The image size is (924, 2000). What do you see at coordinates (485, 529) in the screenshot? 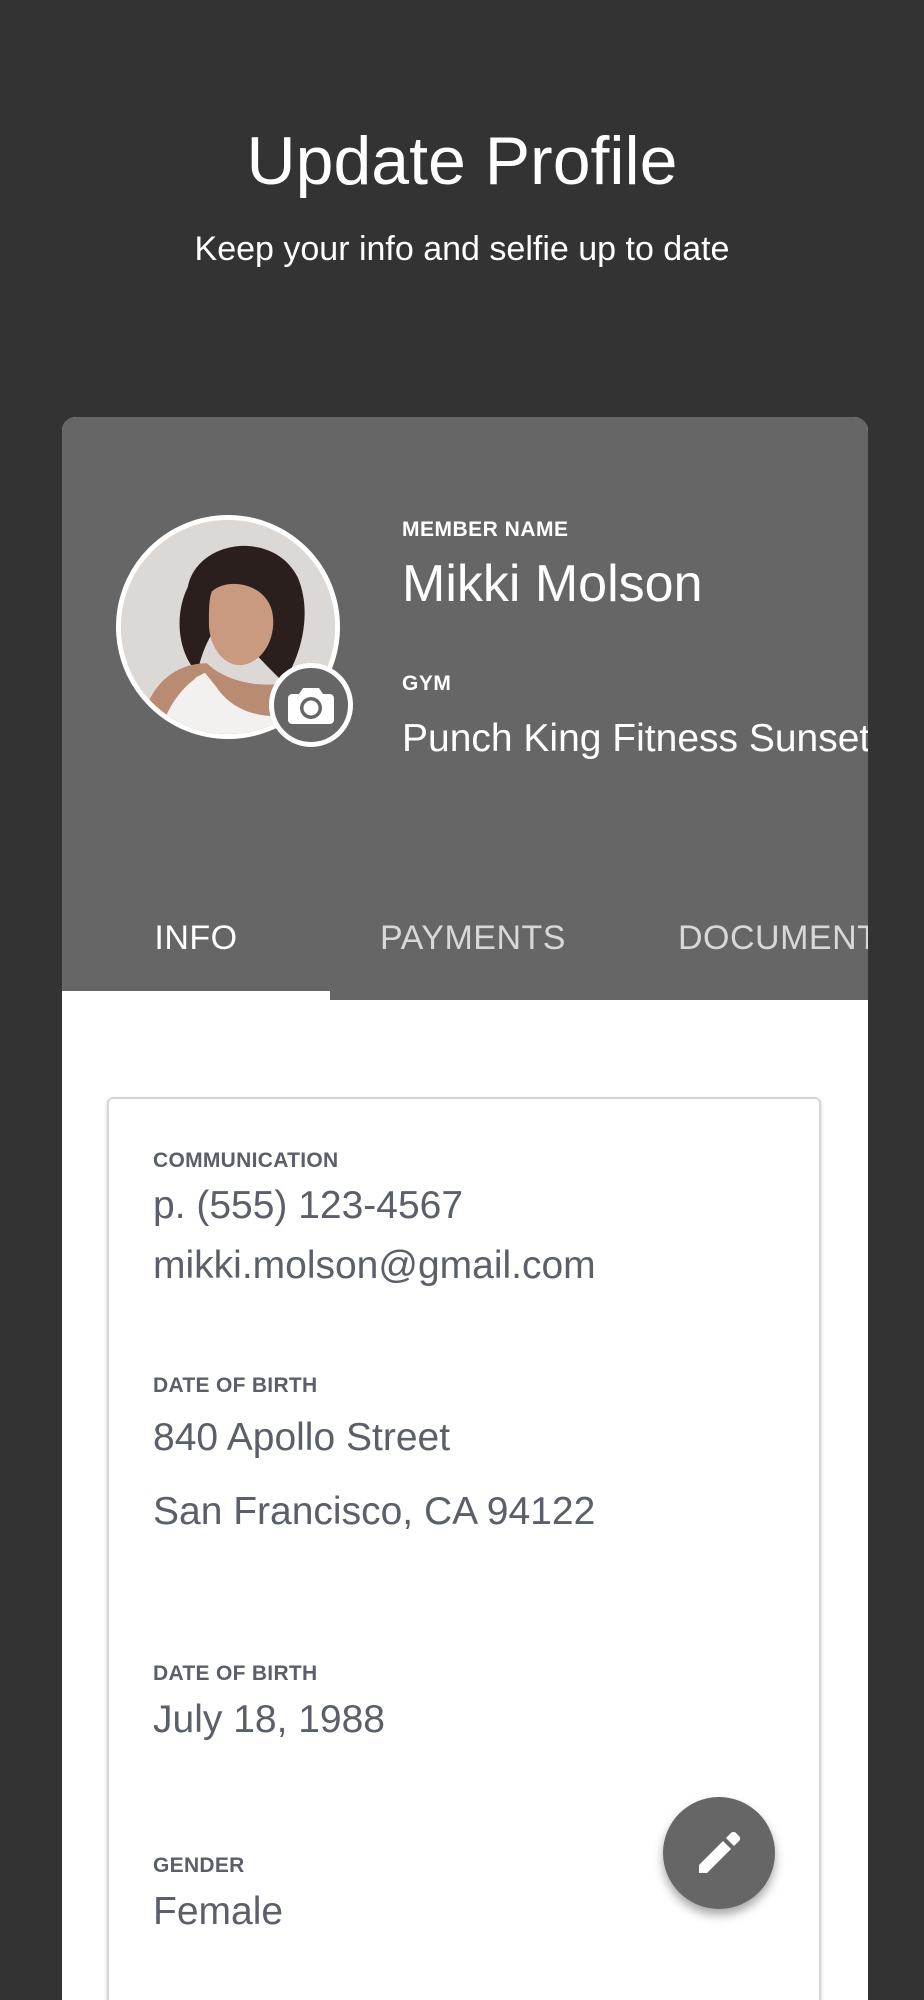
I see `member-name-label: MEMBER NAME` at bounding box center [485, 529].